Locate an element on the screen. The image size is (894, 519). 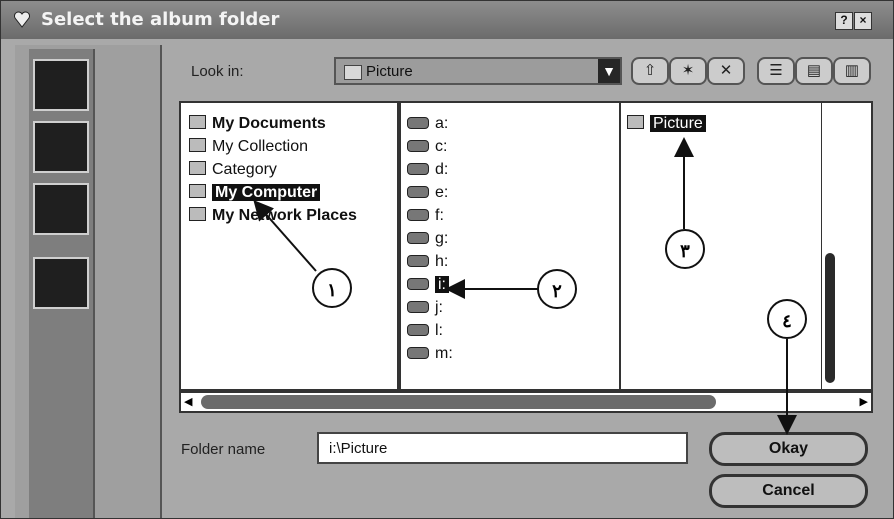
folder-name-input: i:\Picture is located at coordinates (502, 448).